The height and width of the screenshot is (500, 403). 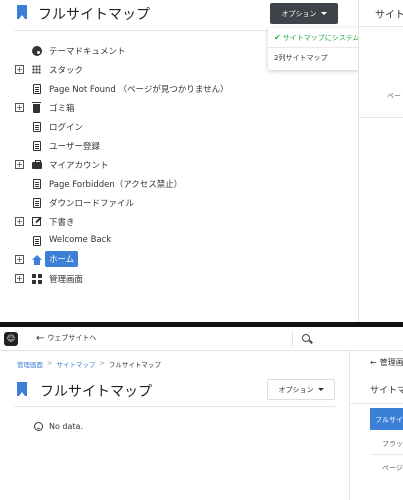 What do you see at coordinates (36, 164) in the screenshot?
I see `briefcase-icon` at bounding box center [36, 164].